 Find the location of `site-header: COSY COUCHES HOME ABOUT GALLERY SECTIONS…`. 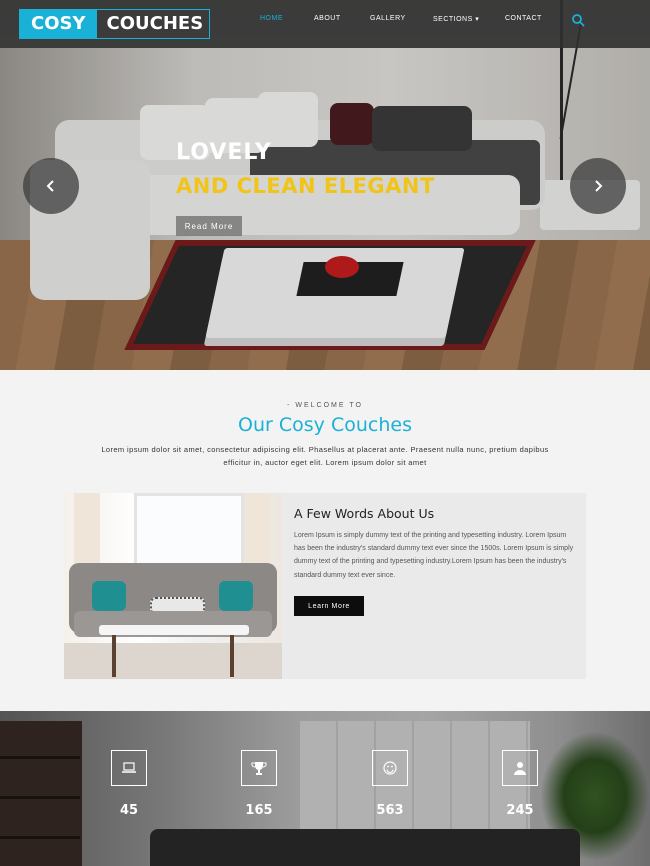

site-header: COSY COUCHES HOME ABOUT GALLERY SECTIONS… is located at coordinates (325, 24).